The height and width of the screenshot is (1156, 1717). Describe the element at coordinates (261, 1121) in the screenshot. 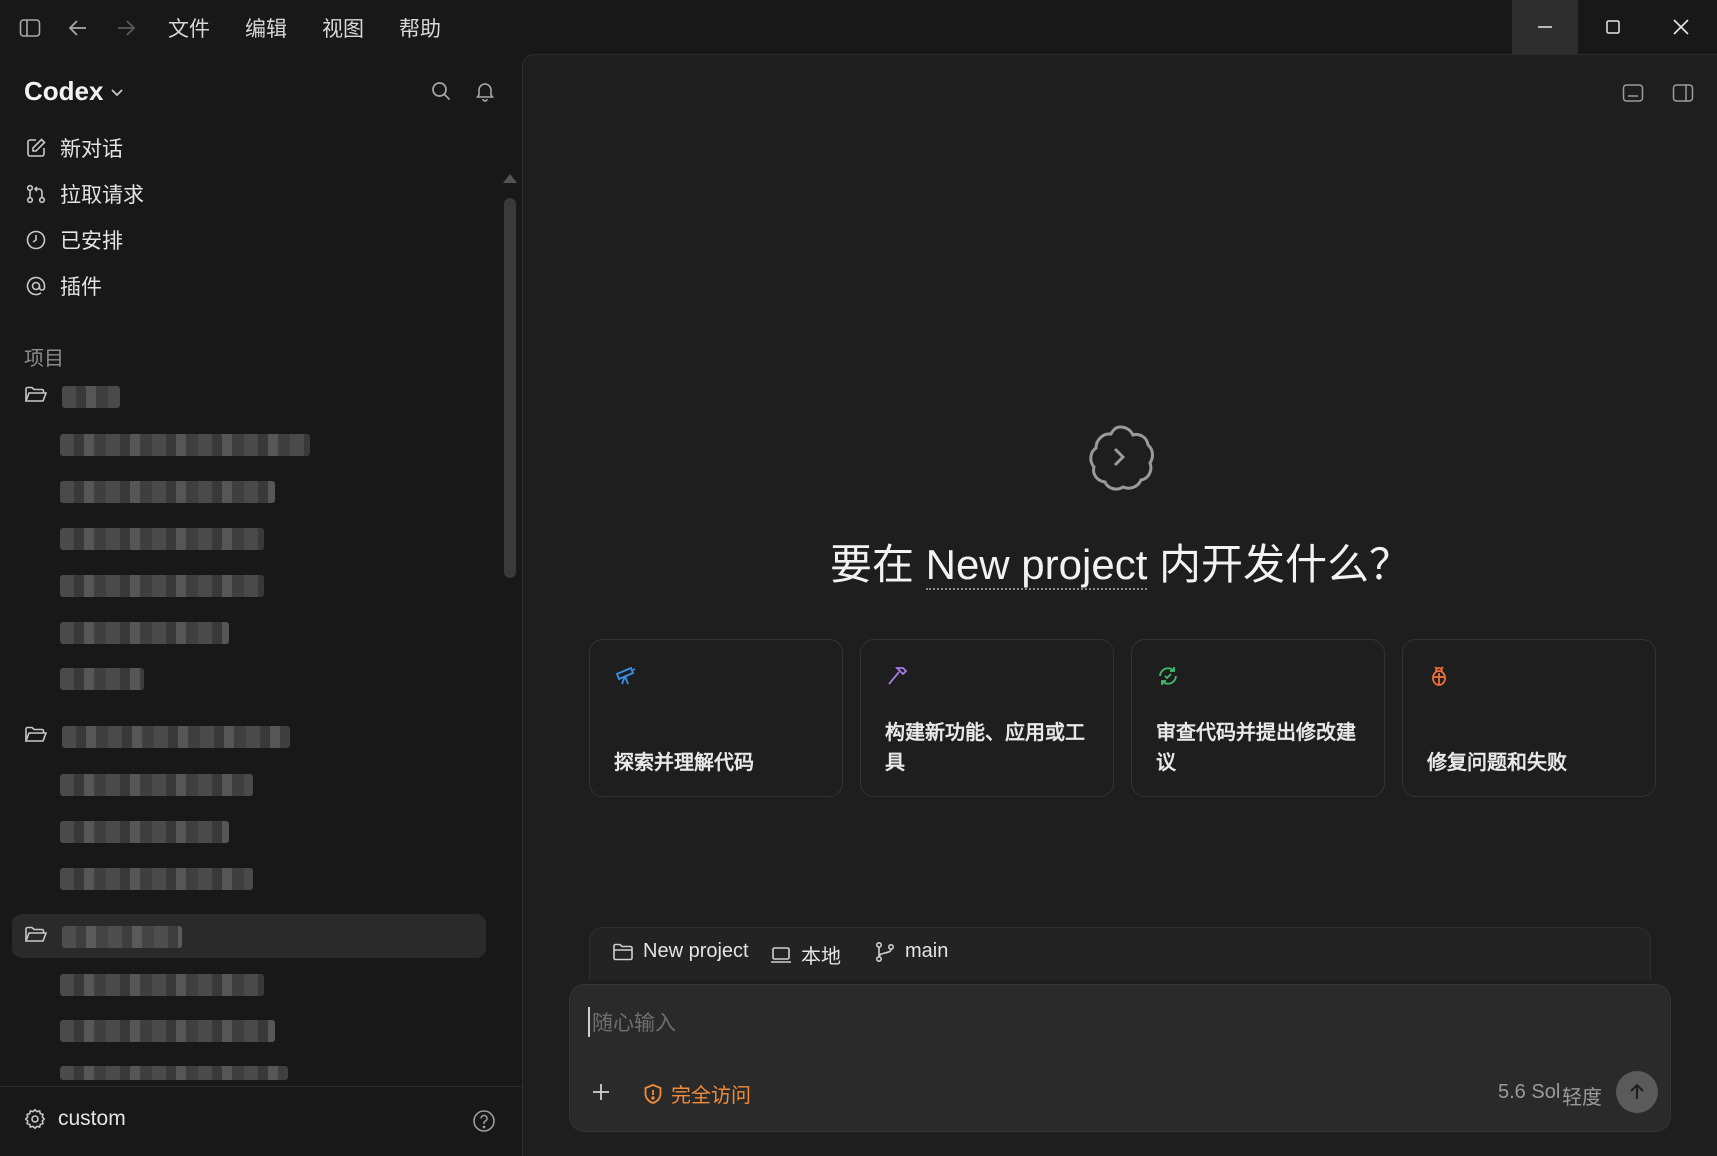

I see `sidebar-footer: custom` at that location.